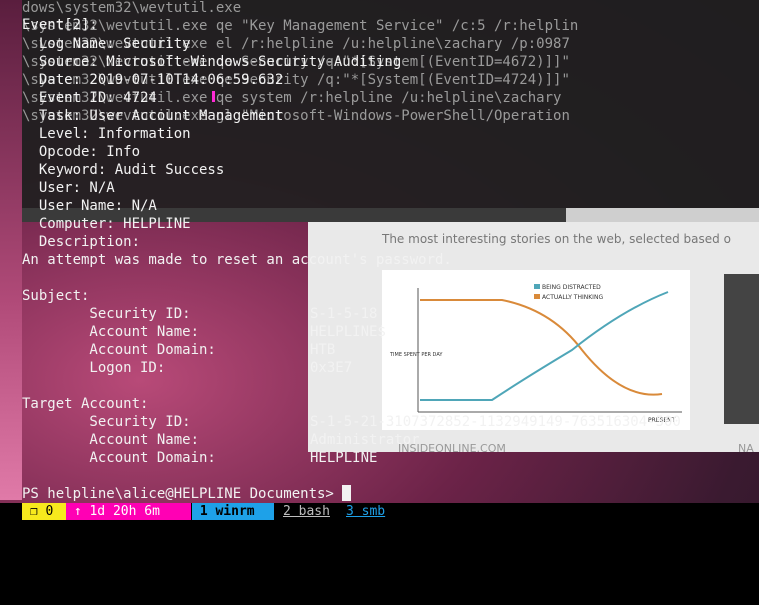  What do you see at coordinates (11, 250) in the screenshot?
I see `desktop-wallpaper-strip` at bounding box center [11, 250].